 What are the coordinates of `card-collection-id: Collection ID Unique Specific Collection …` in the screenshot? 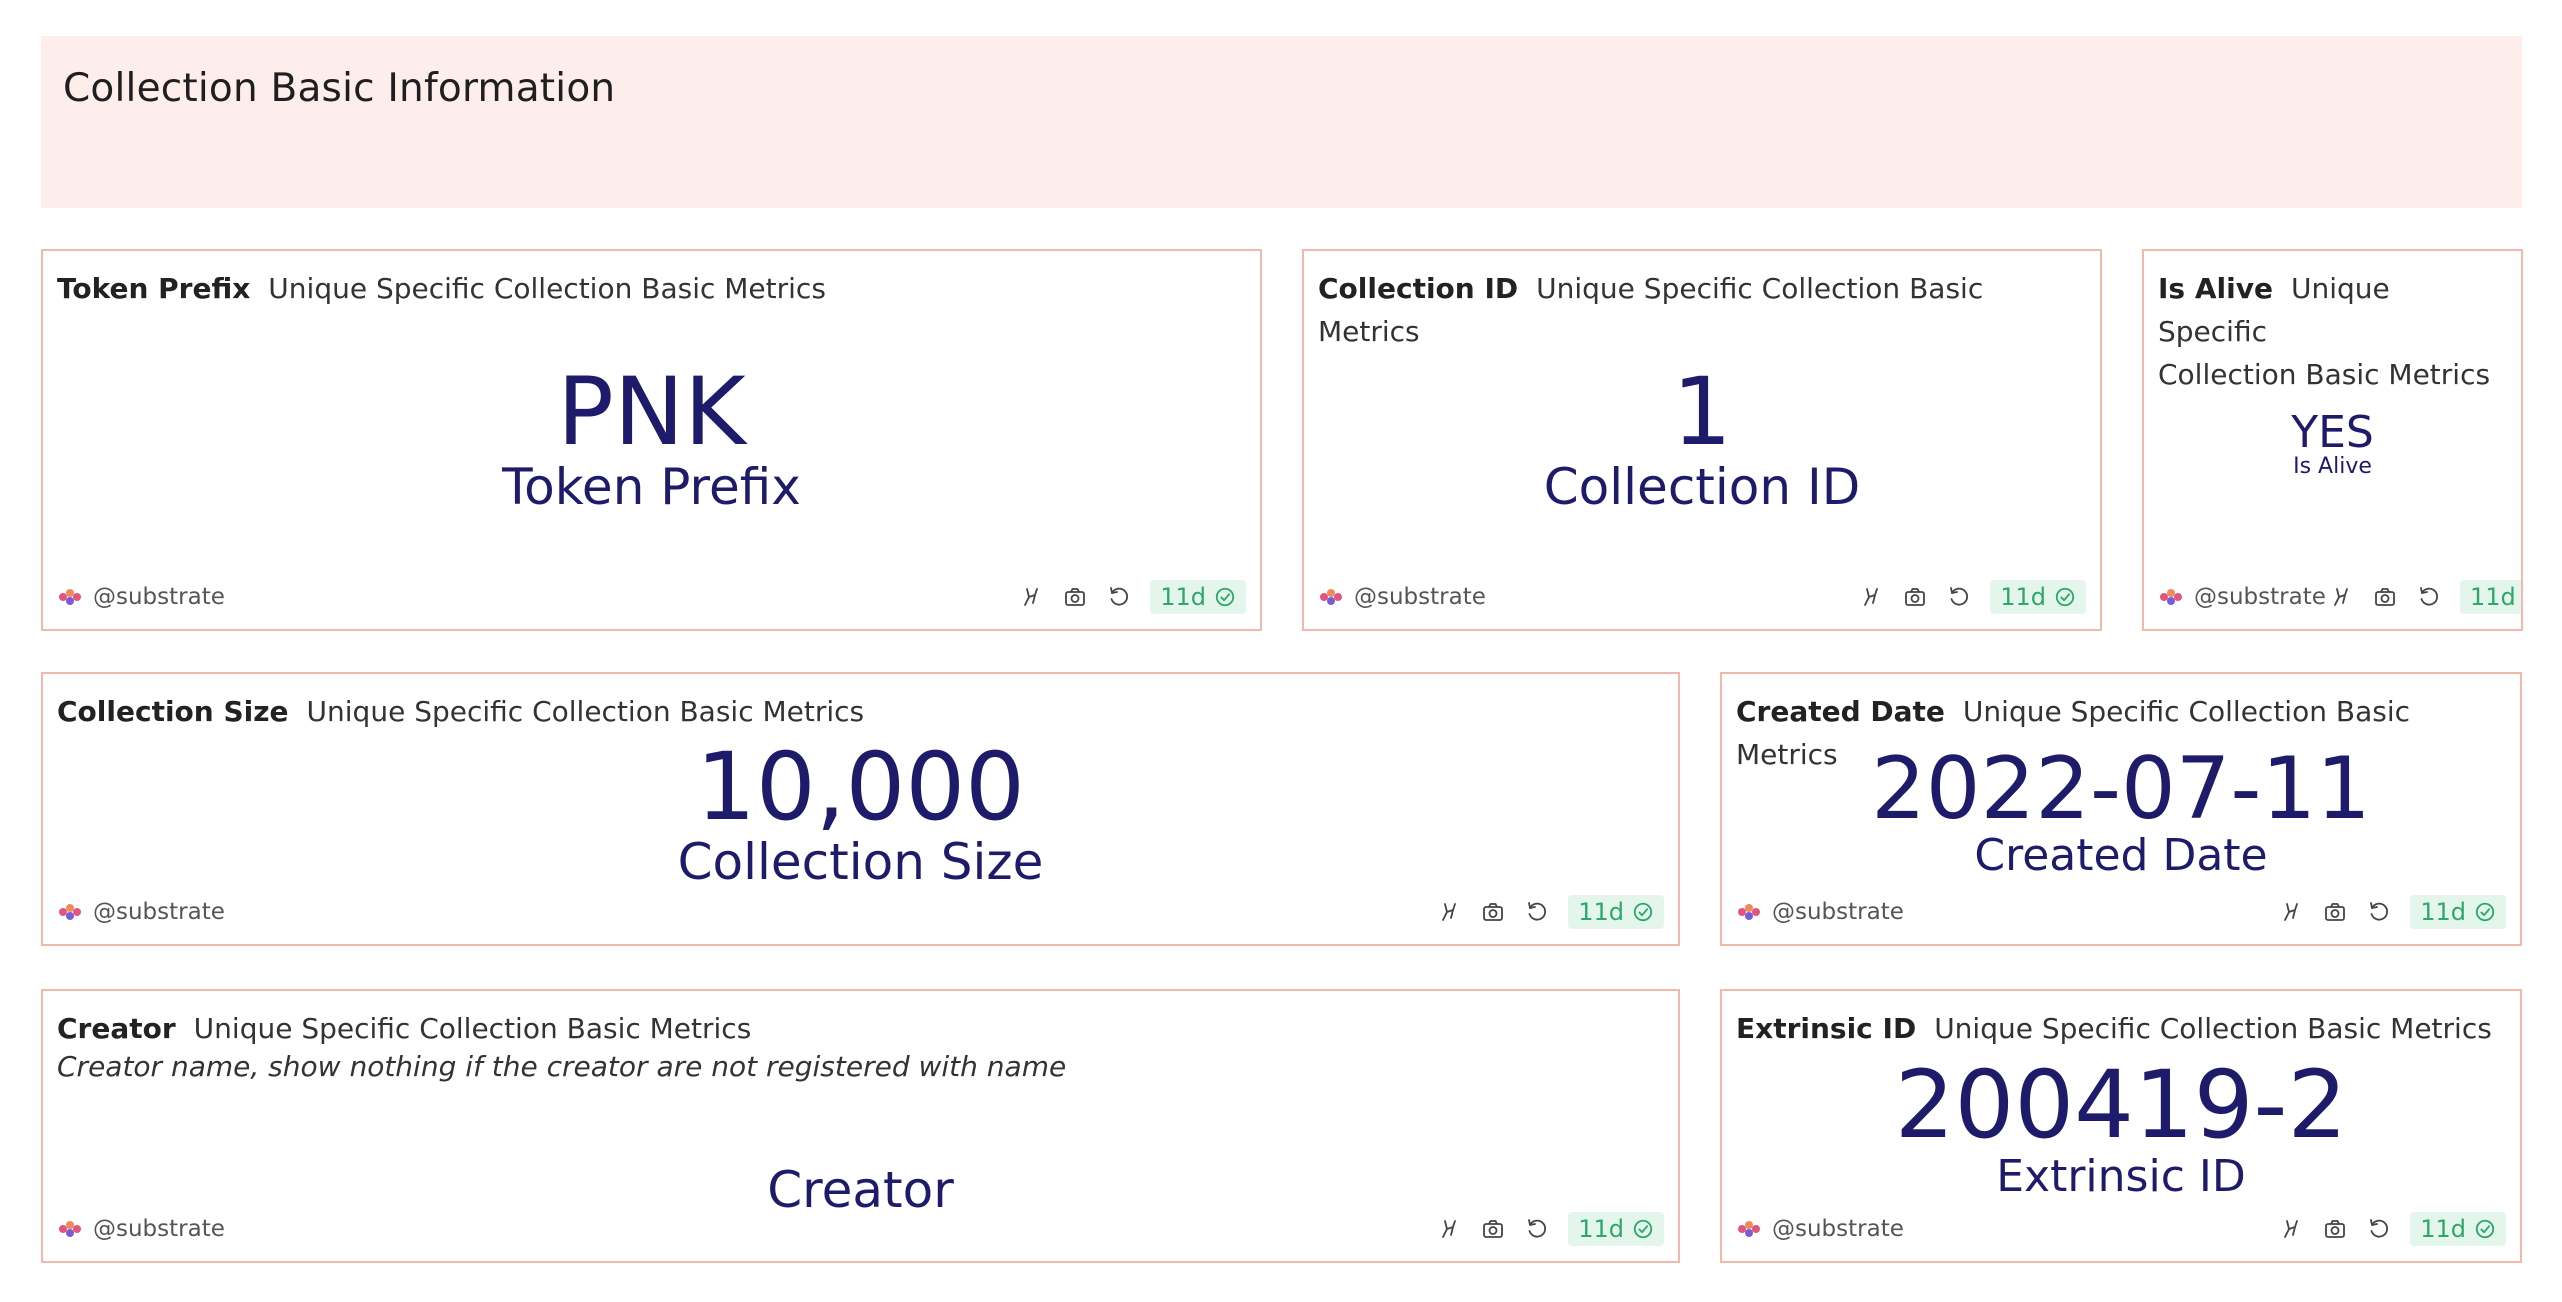 It's located at (1702, 440).